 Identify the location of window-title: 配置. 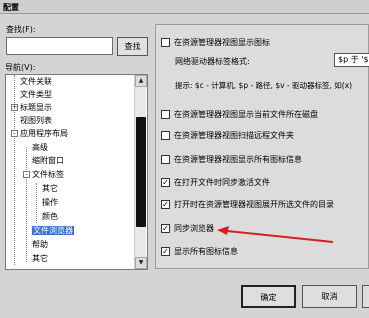
(11, 7).